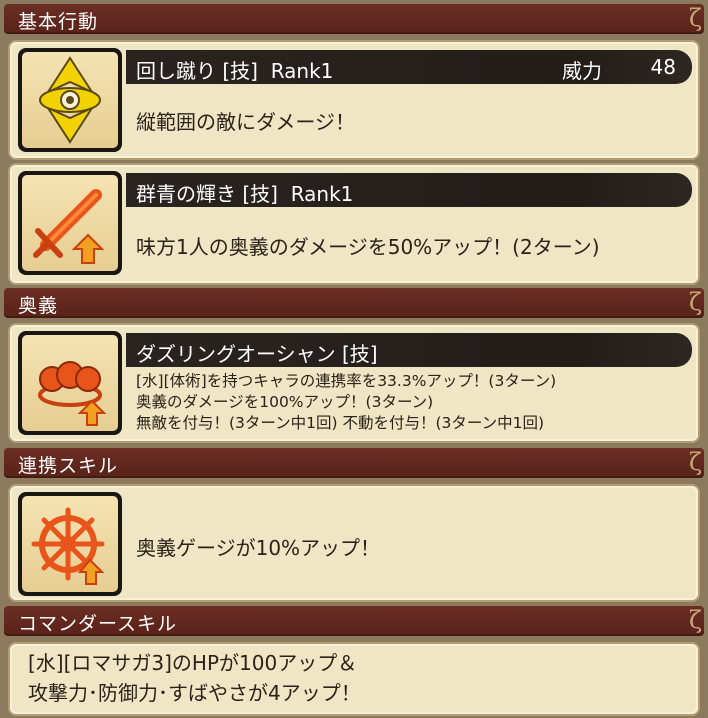 Image resolution: width=708 pixels, height=718 pixels. What do you see at coordinates (368, 247) in the screenshot?
I see `skill-description: 味方1人の奥義のダメージを50%アップ！(2ターン)` at bounding box center [368, 247].